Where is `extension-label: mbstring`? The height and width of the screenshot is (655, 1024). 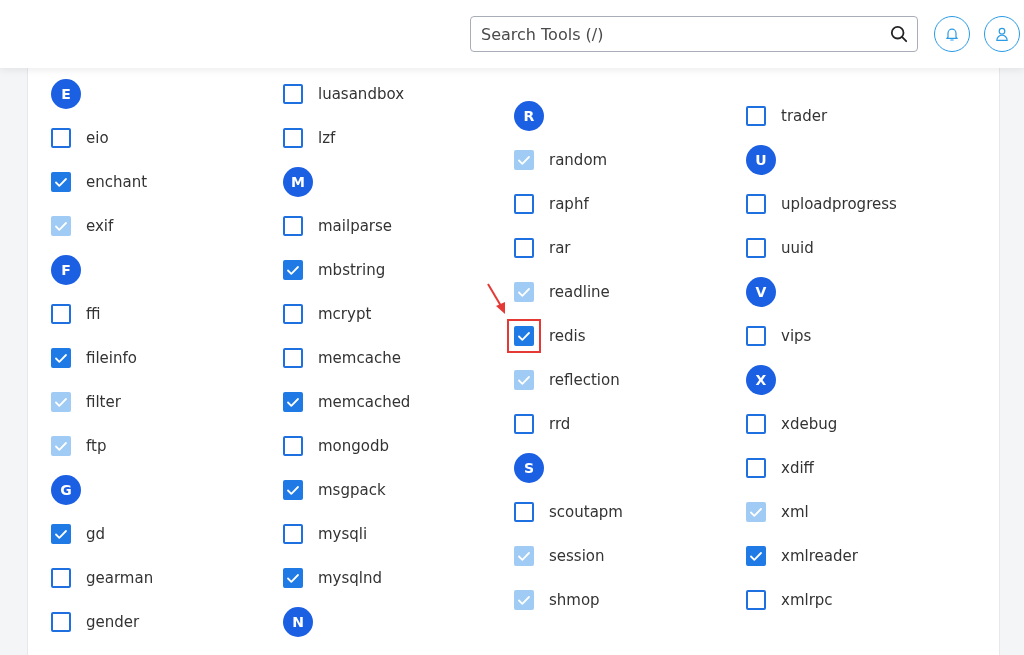 extension-label: mbstring is located at coordinates (352, 270).